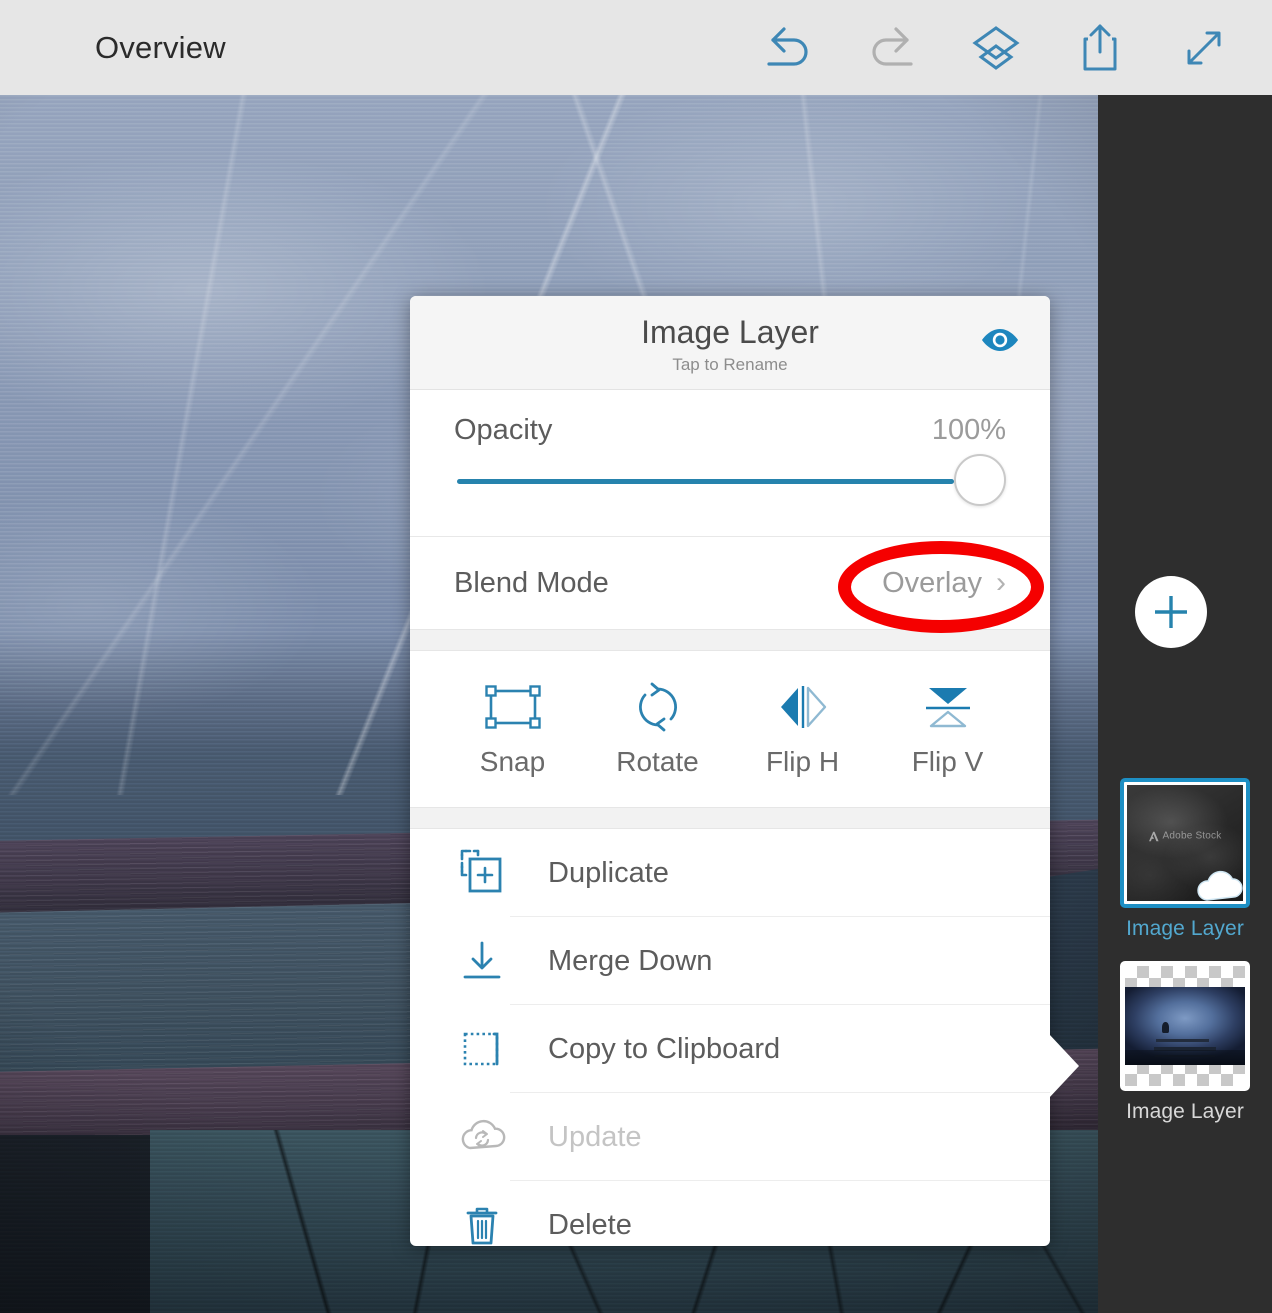 The image size is (1272, 1313). I want to click on flip-vertical-tool: Flip V, so click(947, 729).